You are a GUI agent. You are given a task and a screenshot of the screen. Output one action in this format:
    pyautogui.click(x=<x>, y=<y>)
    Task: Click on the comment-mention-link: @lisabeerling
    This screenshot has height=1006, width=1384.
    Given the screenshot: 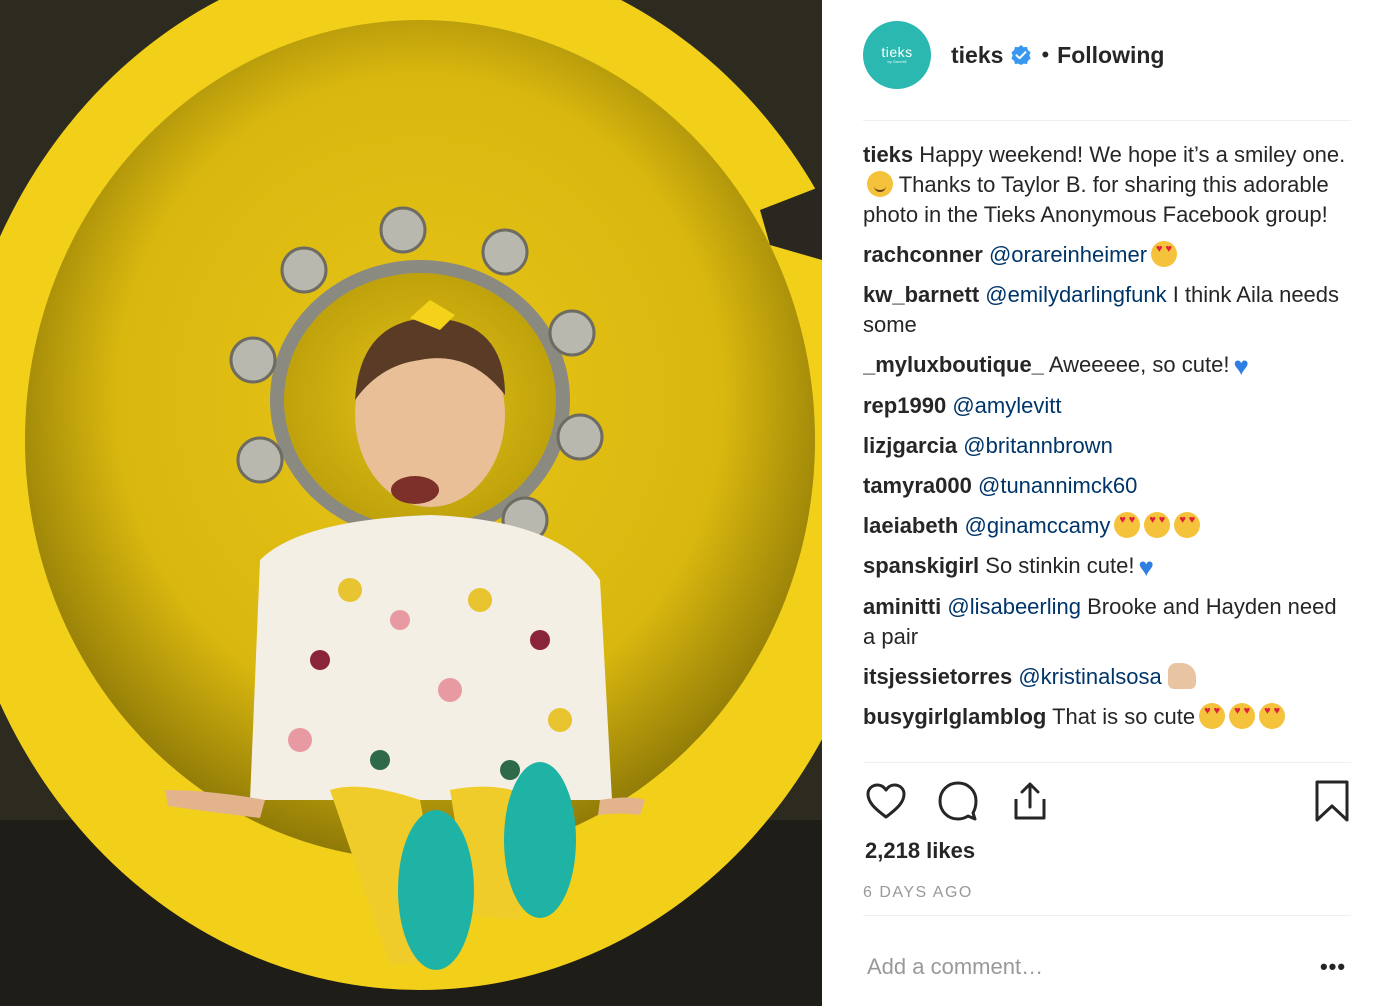 What is the action you would take?
    pyautogui.click(x=1014, y=606)
    